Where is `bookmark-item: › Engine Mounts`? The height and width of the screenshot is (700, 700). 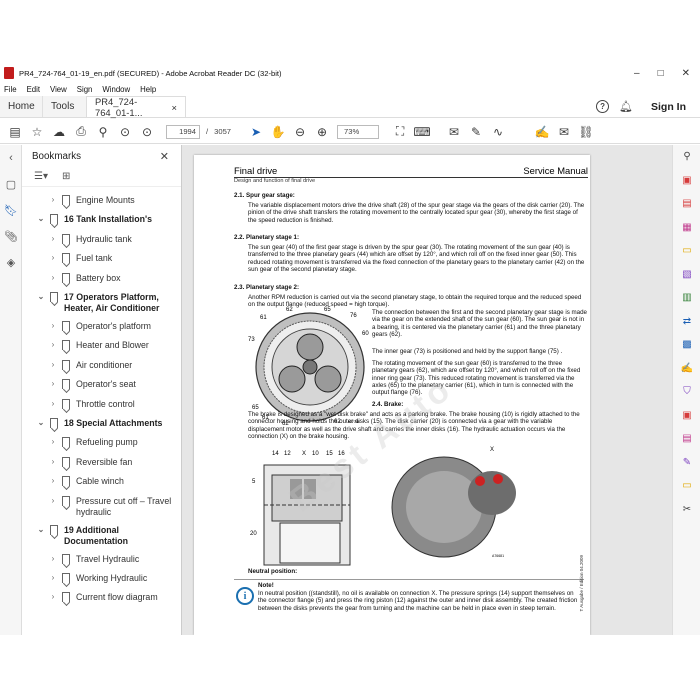 bookmark-item: › Engine Mounts is located at coordinates (110, 200).